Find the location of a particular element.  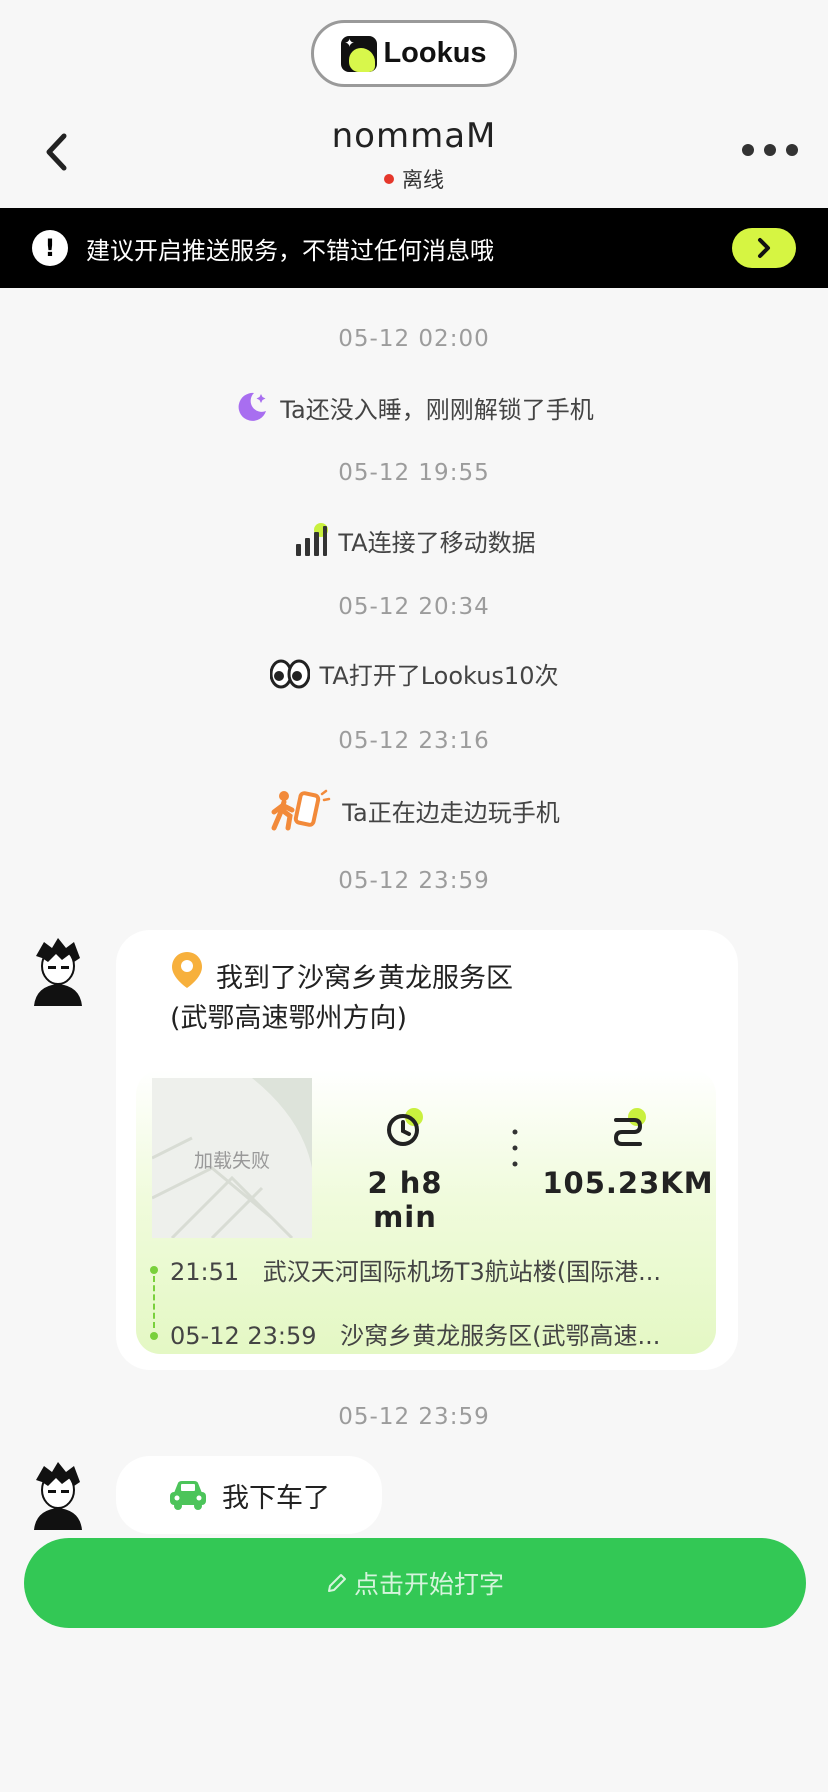

message-timestamp: 05-12 23:16 is located at coordinates (414, 741).